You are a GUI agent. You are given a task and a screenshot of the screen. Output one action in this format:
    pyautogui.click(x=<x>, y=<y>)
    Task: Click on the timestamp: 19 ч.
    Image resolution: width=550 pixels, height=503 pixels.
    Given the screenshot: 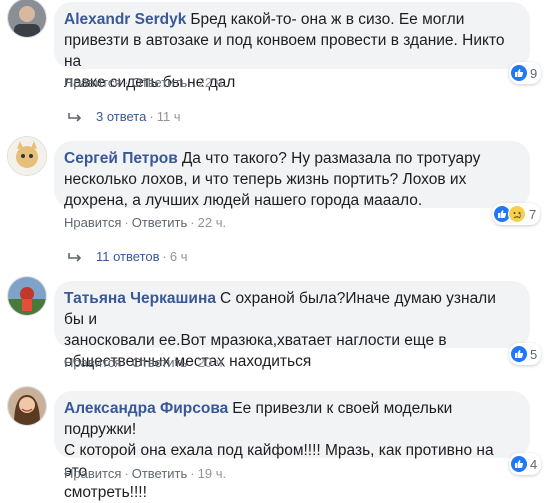 What is the action you would take?
    pyautogui.click(x=212, y=473)
    